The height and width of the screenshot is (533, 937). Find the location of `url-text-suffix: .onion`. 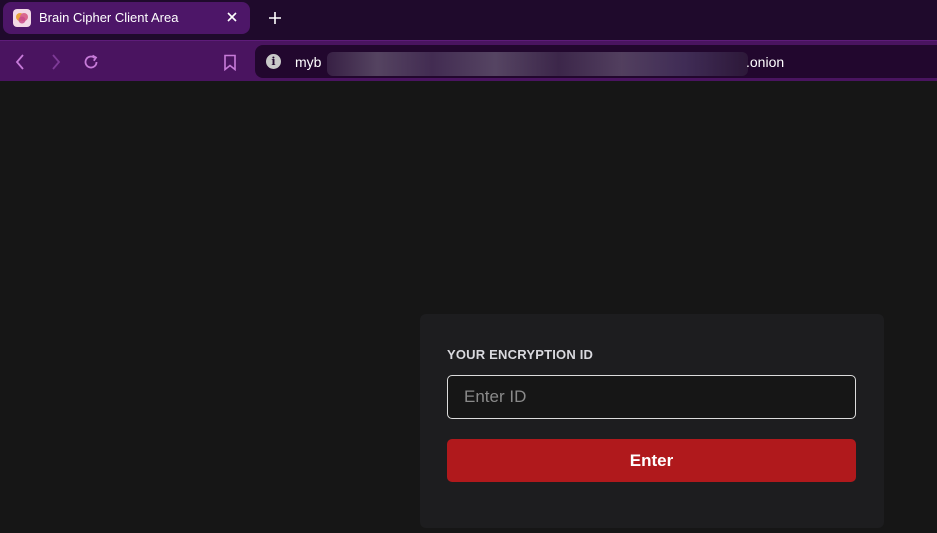

url-text-suffix: .onion is located at coordinates (765, 62).